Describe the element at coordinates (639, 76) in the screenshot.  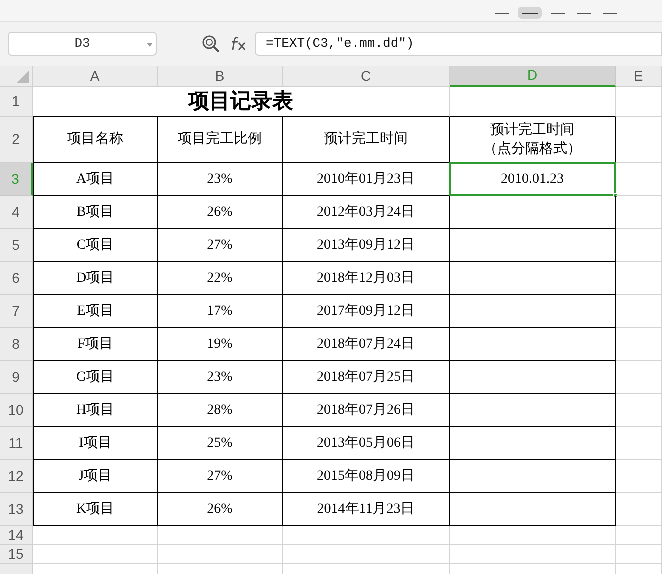
I see `column-header: E` at that location.